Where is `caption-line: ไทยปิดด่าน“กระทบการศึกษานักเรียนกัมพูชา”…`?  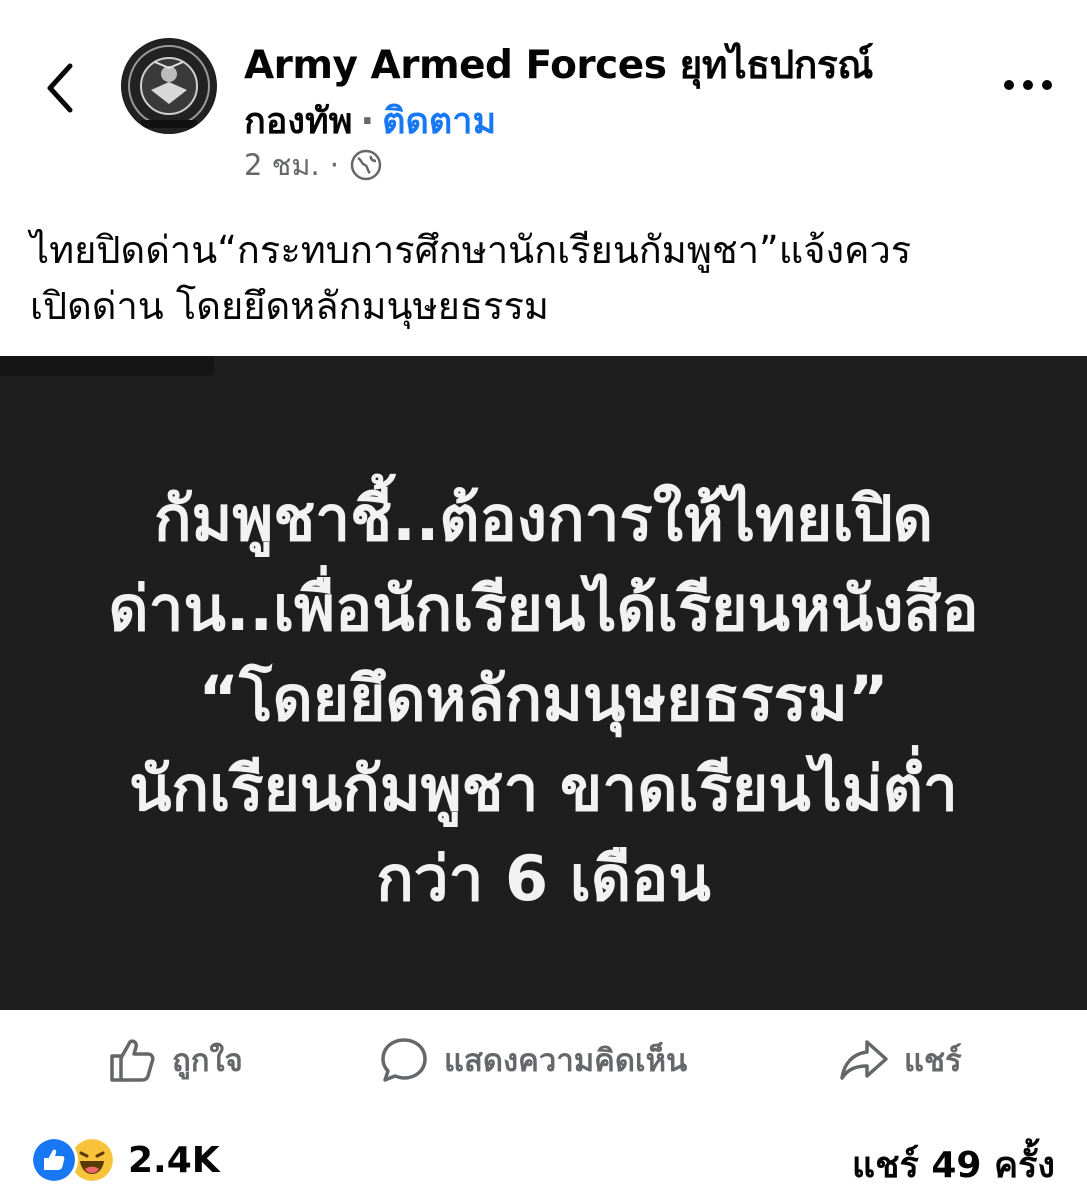 caption-line: ไทยปิดด่าน“กระทบการศึกษานักเรียนกัมพูชา”… is located at coordinates (471, 250).